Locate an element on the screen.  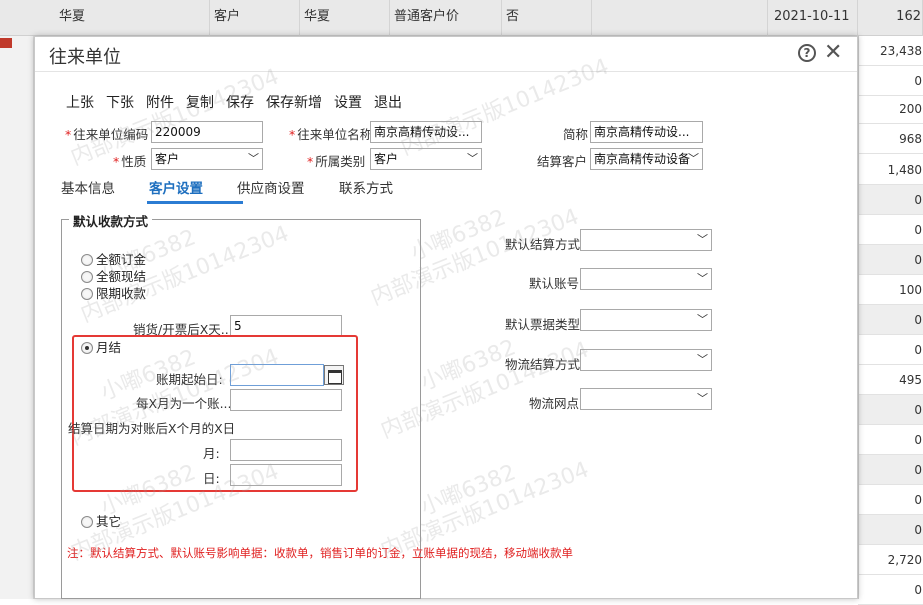
settings-button: 设置 is located at coordinates (348, 102).